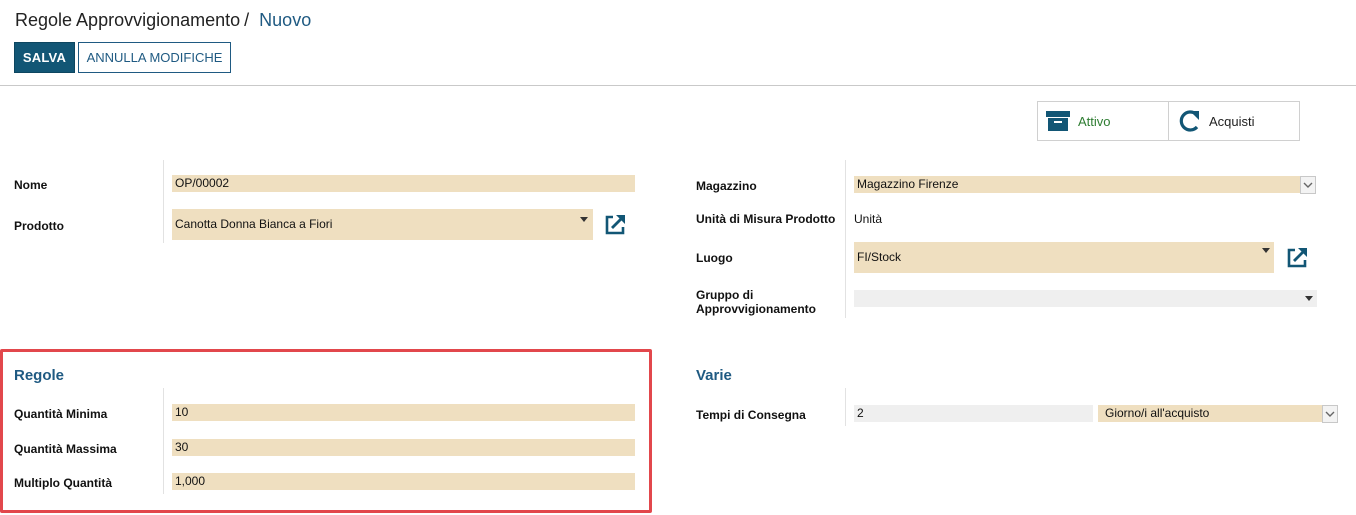 The width and height of the screenshot is (1356, 515). What do you see at coordinates (973, 413) in the screenshot?
I see `lead-time-field: 2` at bounding box center [973, 413].